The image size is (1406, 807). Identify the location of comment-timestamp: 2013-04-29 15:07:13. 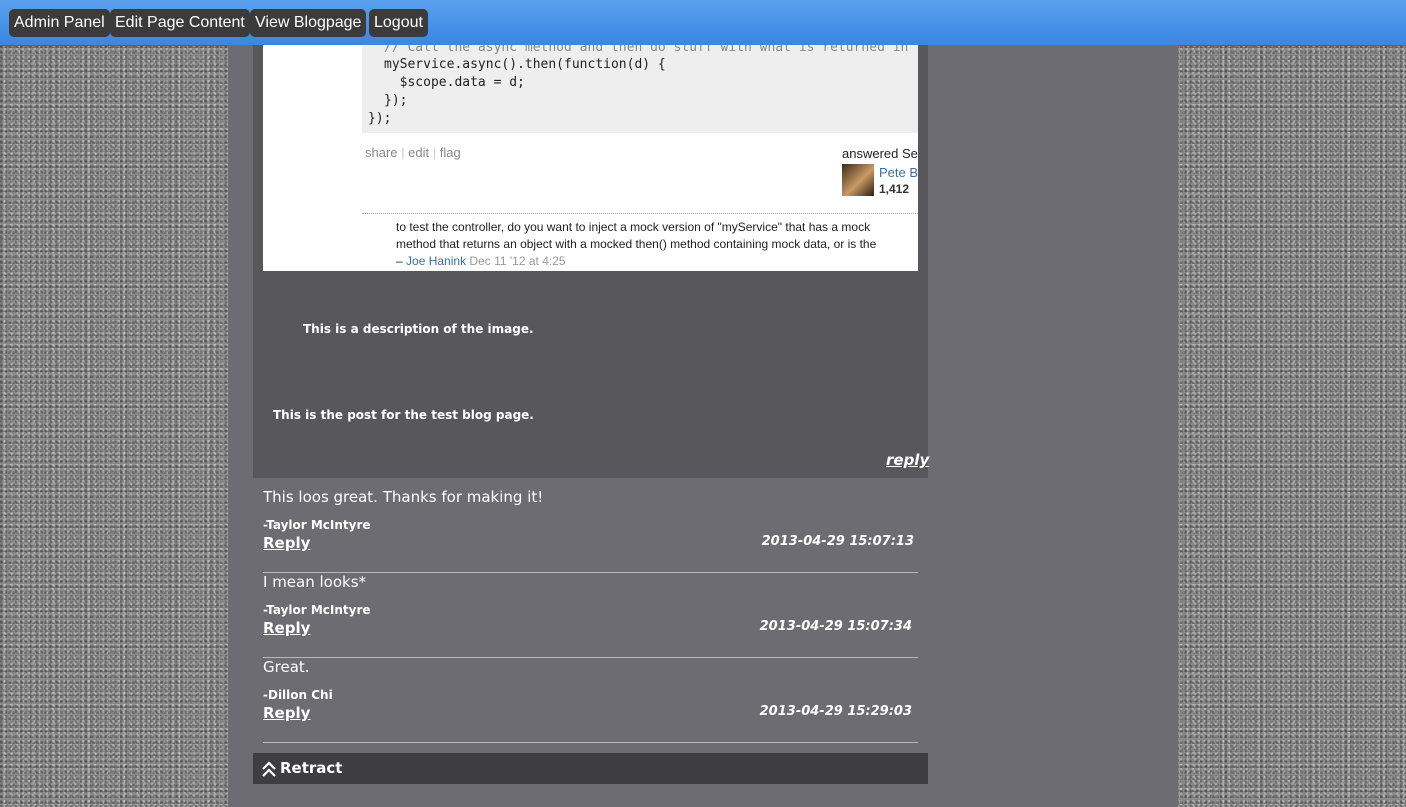
(837, 541).